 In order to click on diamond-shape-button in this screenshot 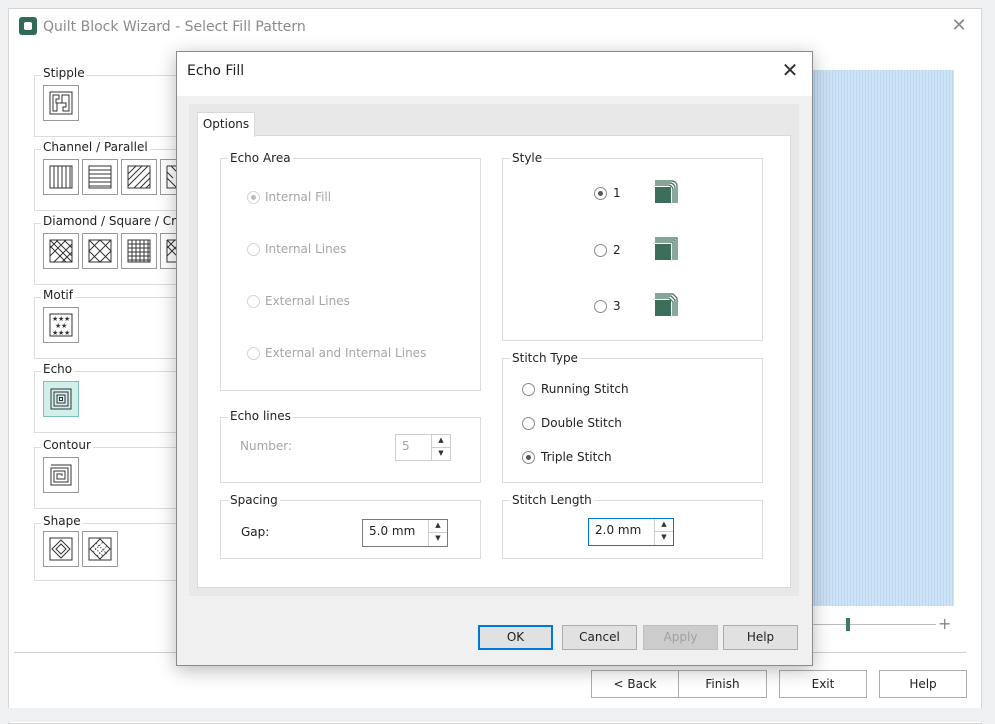, I will do `click(61, 549)`.